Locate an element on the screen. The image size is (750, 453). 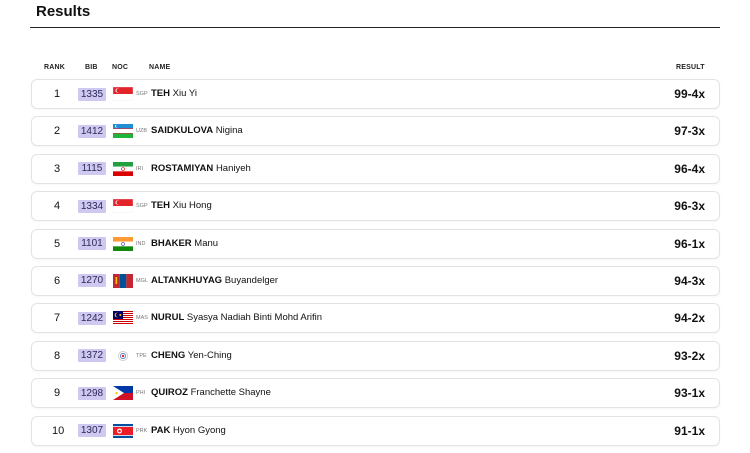
column-header-result: RESULT is located at coordinates (690, 67).